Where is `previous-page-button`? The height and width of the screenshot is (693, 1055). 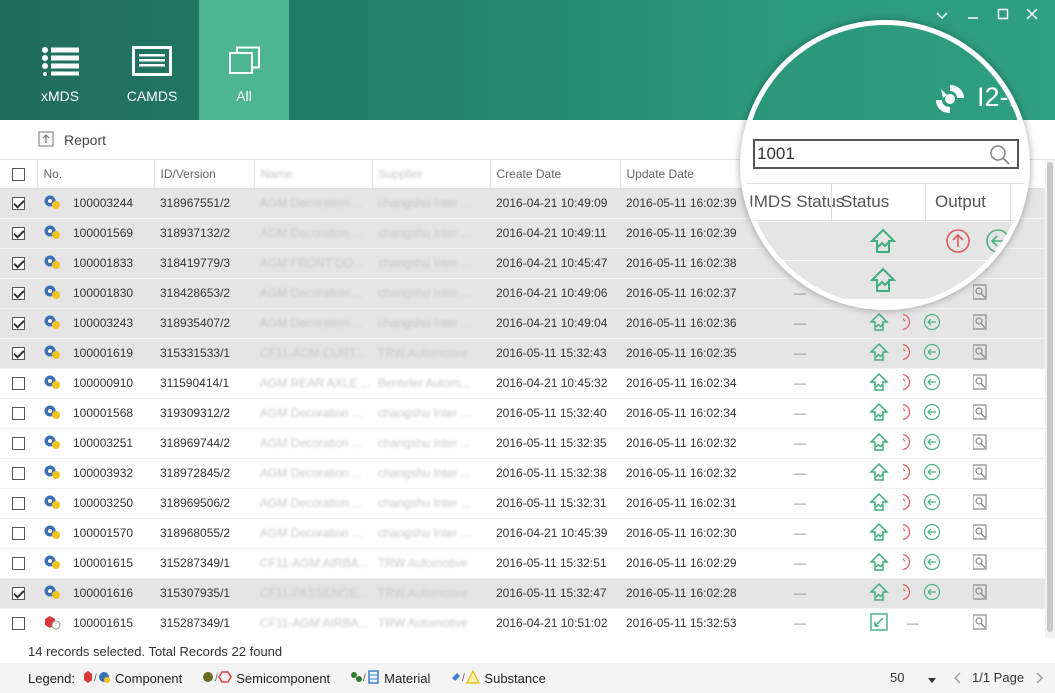
previous-page-button is located at coordinates (958, 679).